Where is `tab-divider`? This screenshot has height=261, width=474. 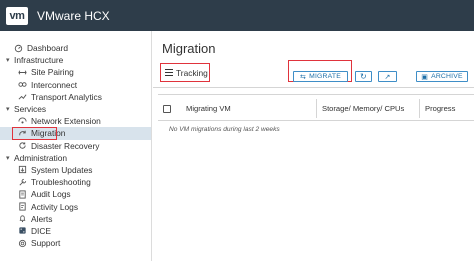
tab-divider is located at coordinates (313, 87).